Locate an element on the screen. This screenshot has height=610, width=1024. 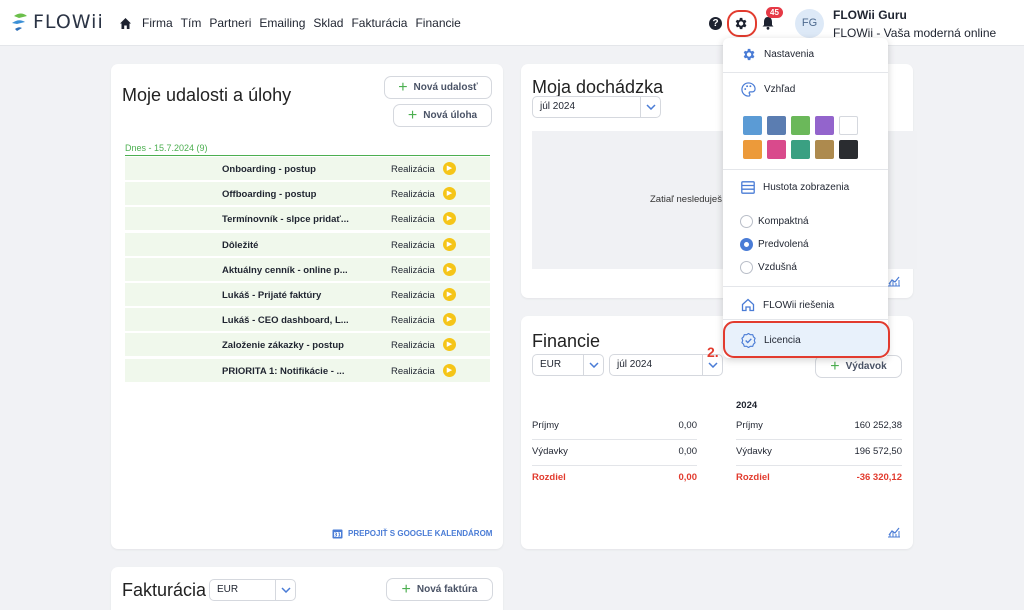
menu-item-settings: Nastavenia is located at coordinates (777, 54).